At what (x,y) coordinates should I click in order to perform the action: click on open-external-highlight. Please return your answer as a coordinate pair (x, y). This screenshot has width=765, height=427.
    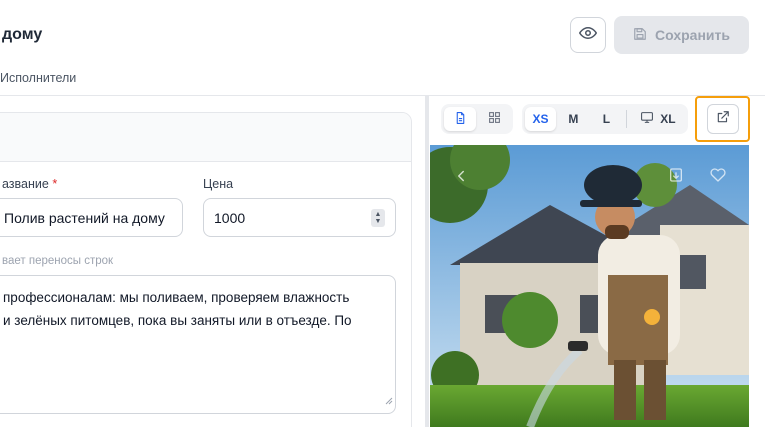
    Looking at the image, I should click on (722, 119).